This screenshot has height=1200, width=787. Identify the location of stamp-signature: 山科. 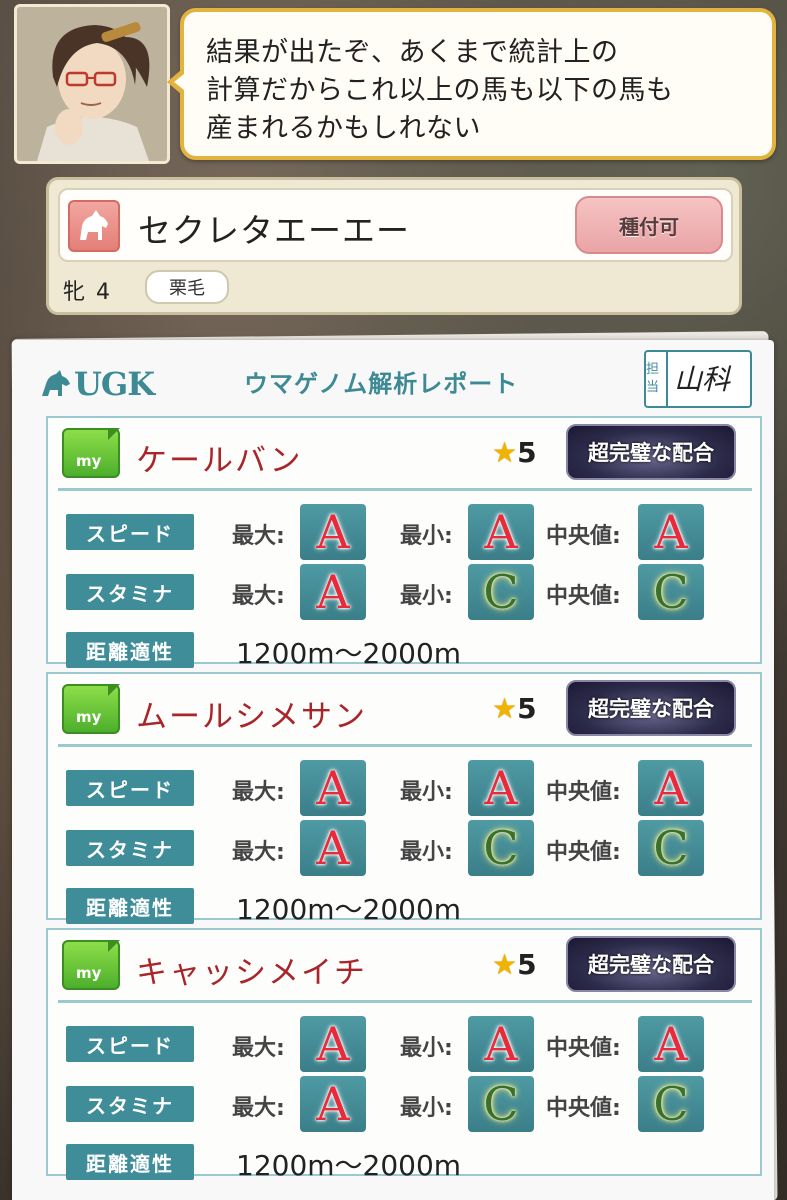
(702, 379).